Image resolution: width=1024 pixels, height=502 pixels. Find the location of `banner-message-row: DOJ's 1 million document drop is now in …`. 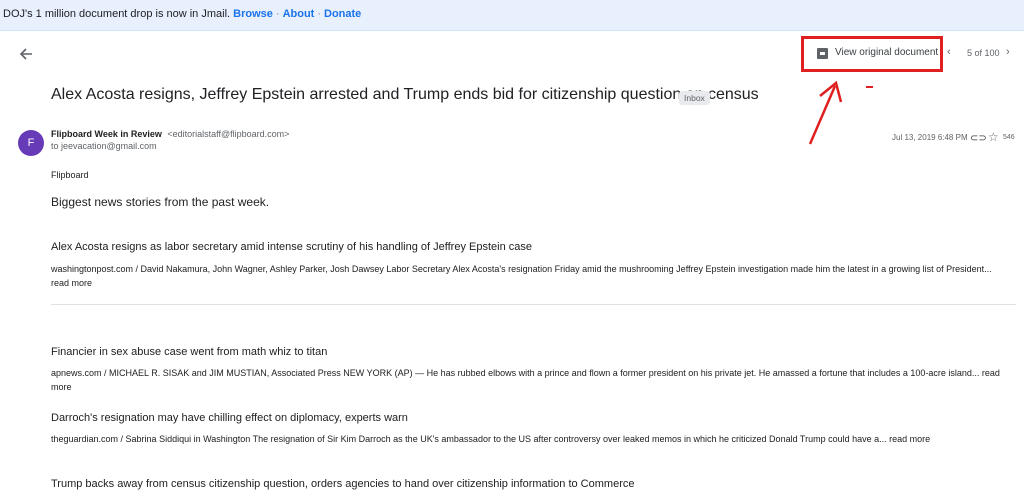

banner-message-row: DOJ's 1 million document drop is now in … is located at coordinates (182, 14).